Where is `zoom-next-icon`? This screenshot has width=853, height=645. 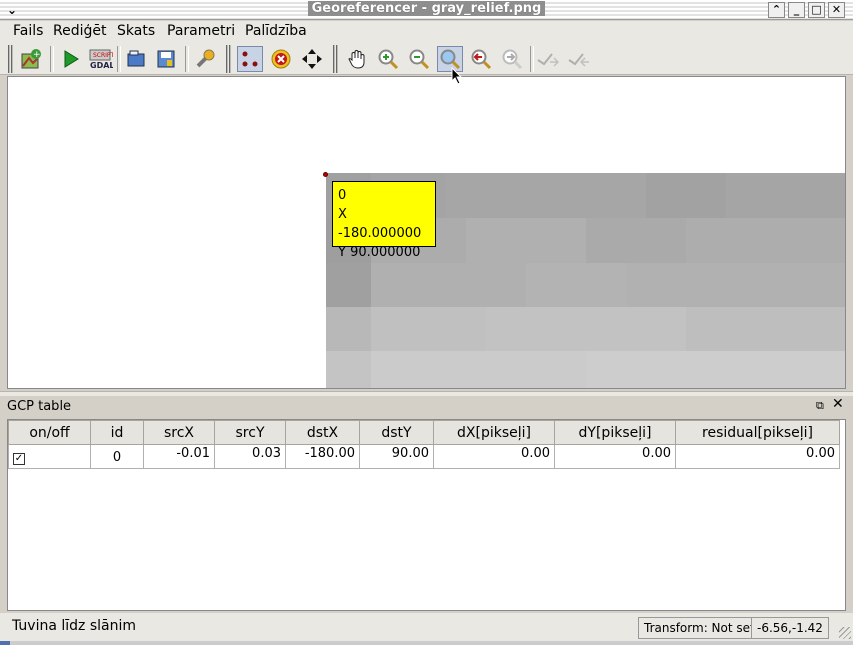
zoom-next-icon is located at coordinates (512, 59).